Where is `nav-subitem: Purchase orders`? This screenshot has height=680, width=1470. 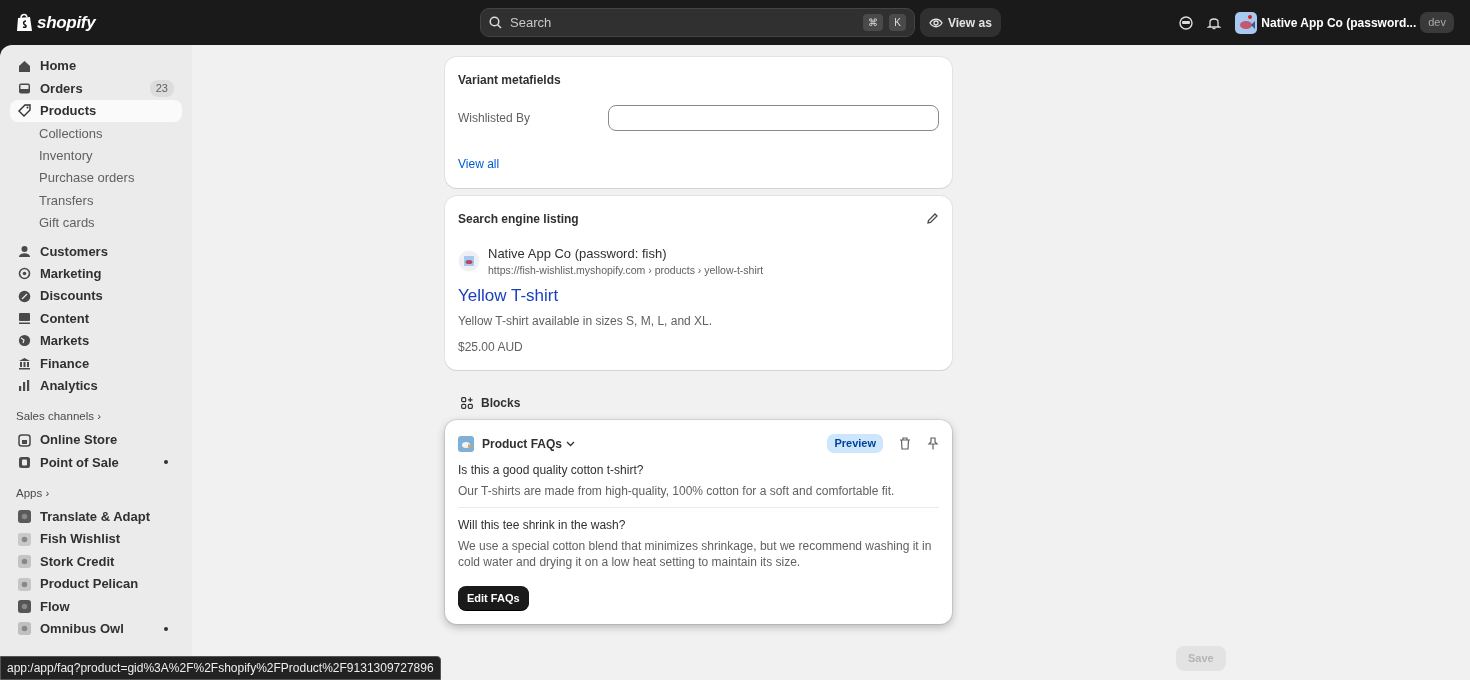 nav-subitem: Purchase orders is located at coordinates (96, 178).